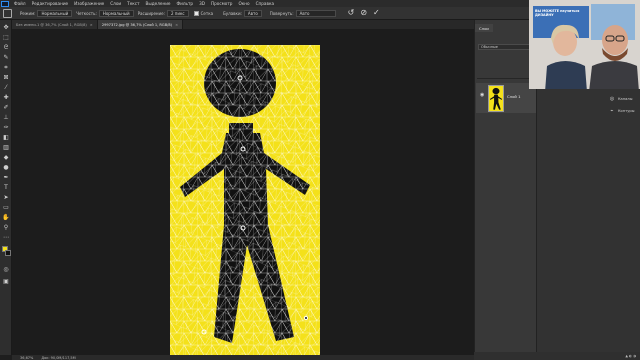 This screenshot has width=640, height=360. I want to click on healing-tool-icon: ✚, so click(6, 98).